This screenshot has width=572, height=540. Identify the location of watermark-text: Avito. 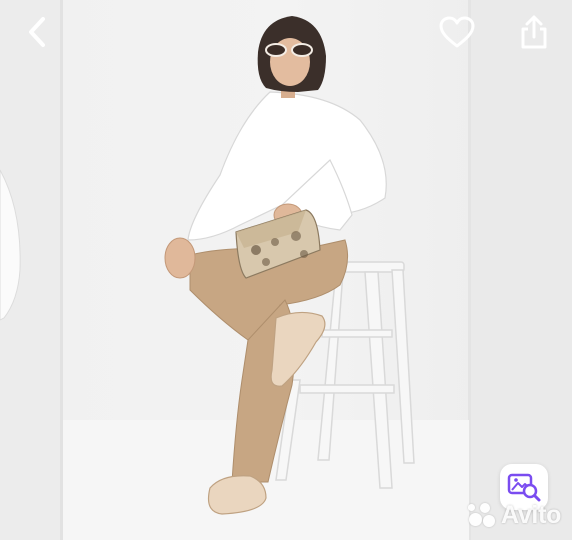
(531, 514).